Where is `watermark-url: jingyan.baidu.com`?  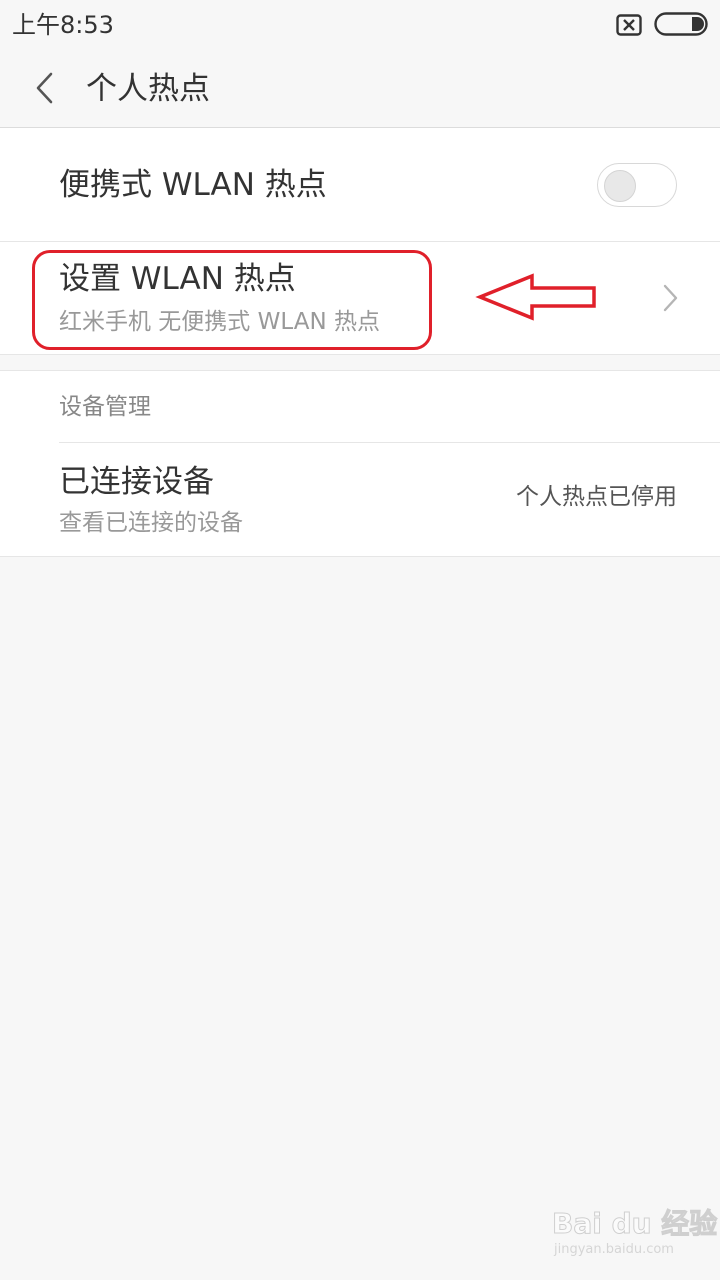
watermark-url: jingyan.baidu.com is located at coordinates (614, 1249).